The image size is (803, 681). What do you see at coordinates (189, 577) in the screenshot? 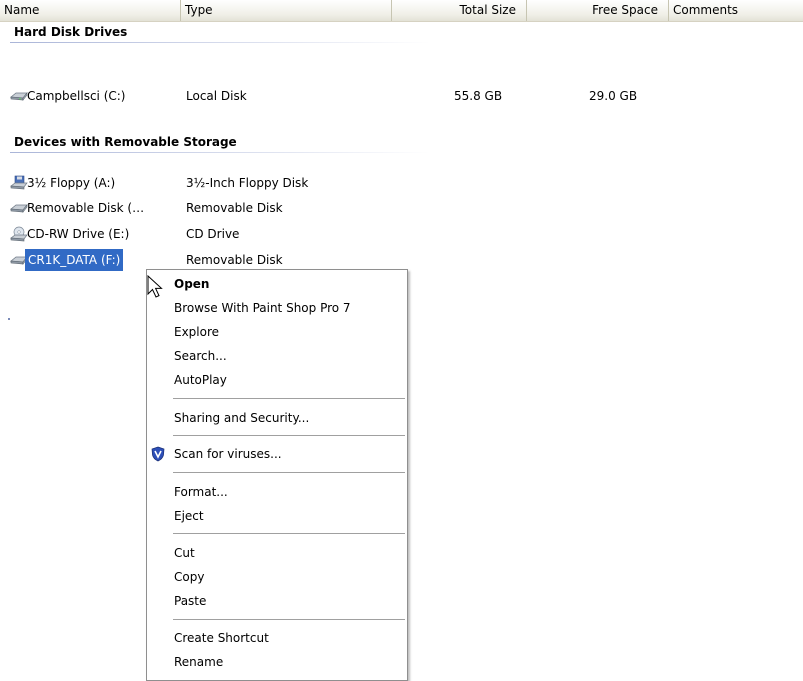
I see `menu-item-copy: Copy` at bounding box center [189, 577].